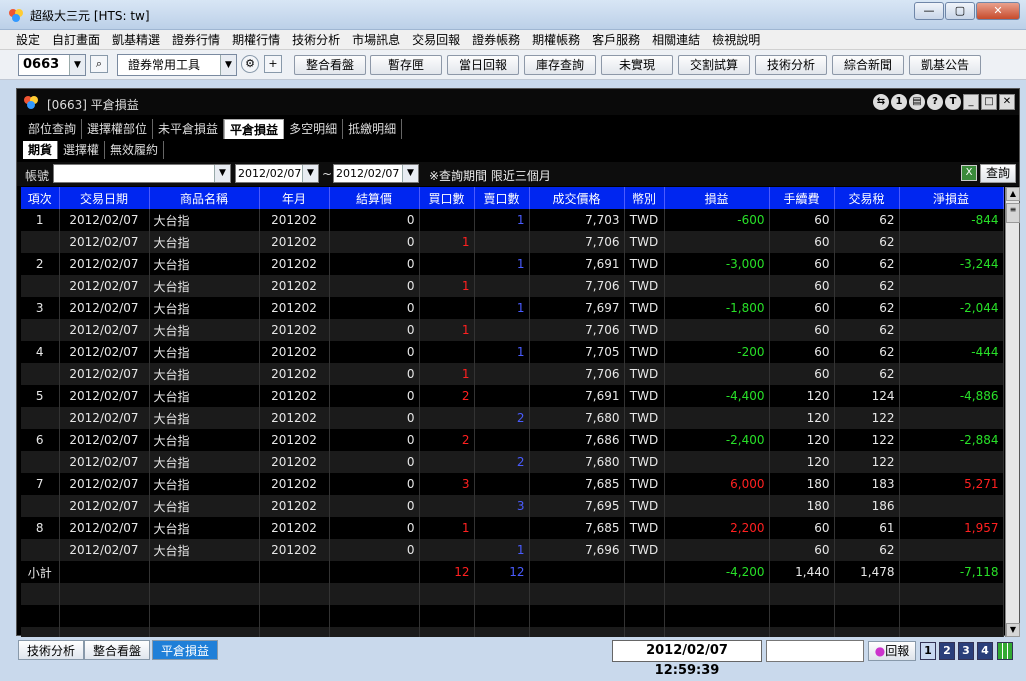 This screenshot has height=681, width=1026. Describe the element at coordinates (196, 39) in the screenshot. I see `menu-stock-quotes: 證券行情` at that location.